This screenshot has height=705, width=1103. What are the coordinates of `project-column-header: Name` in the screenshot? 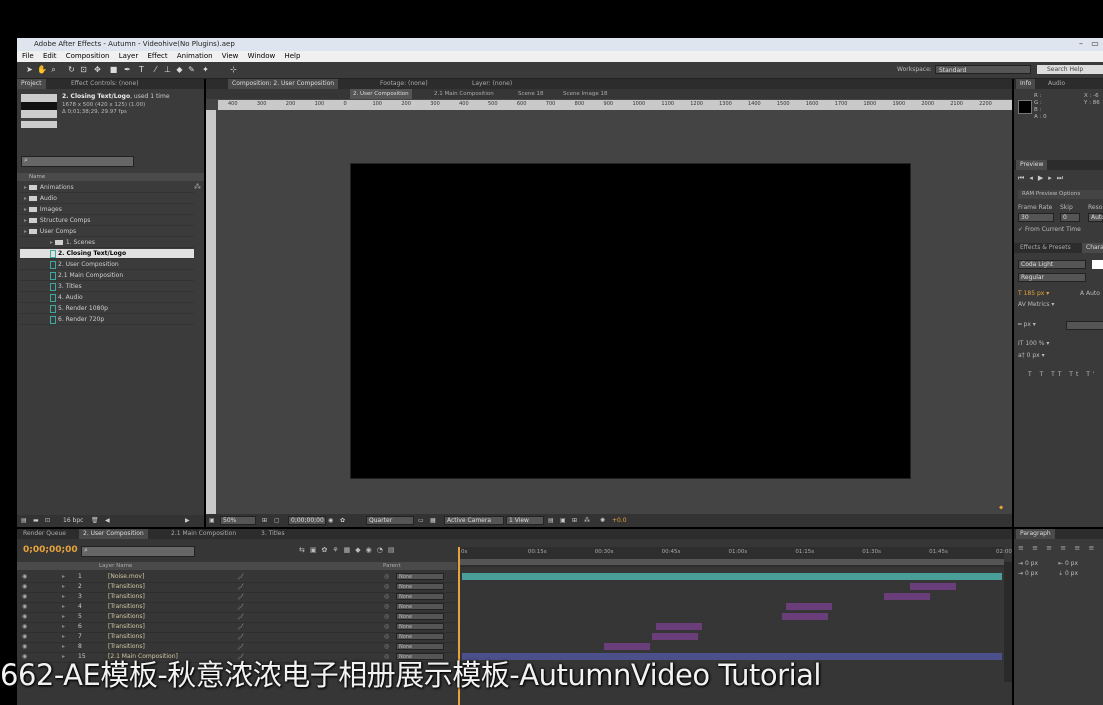 It's located at (110, 177).